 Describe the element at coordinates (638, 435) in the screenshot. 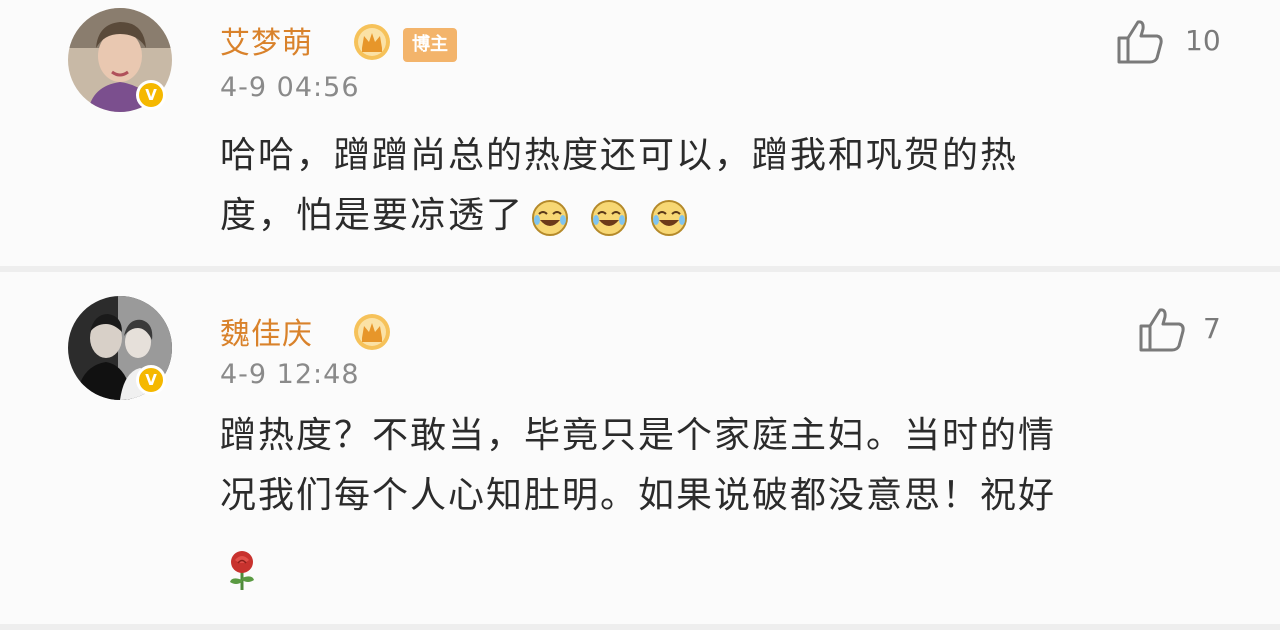

I see `comment-text-line: 蹭热度？不敢当，毕竟只是个家庭主妇。当时的情` at that location.